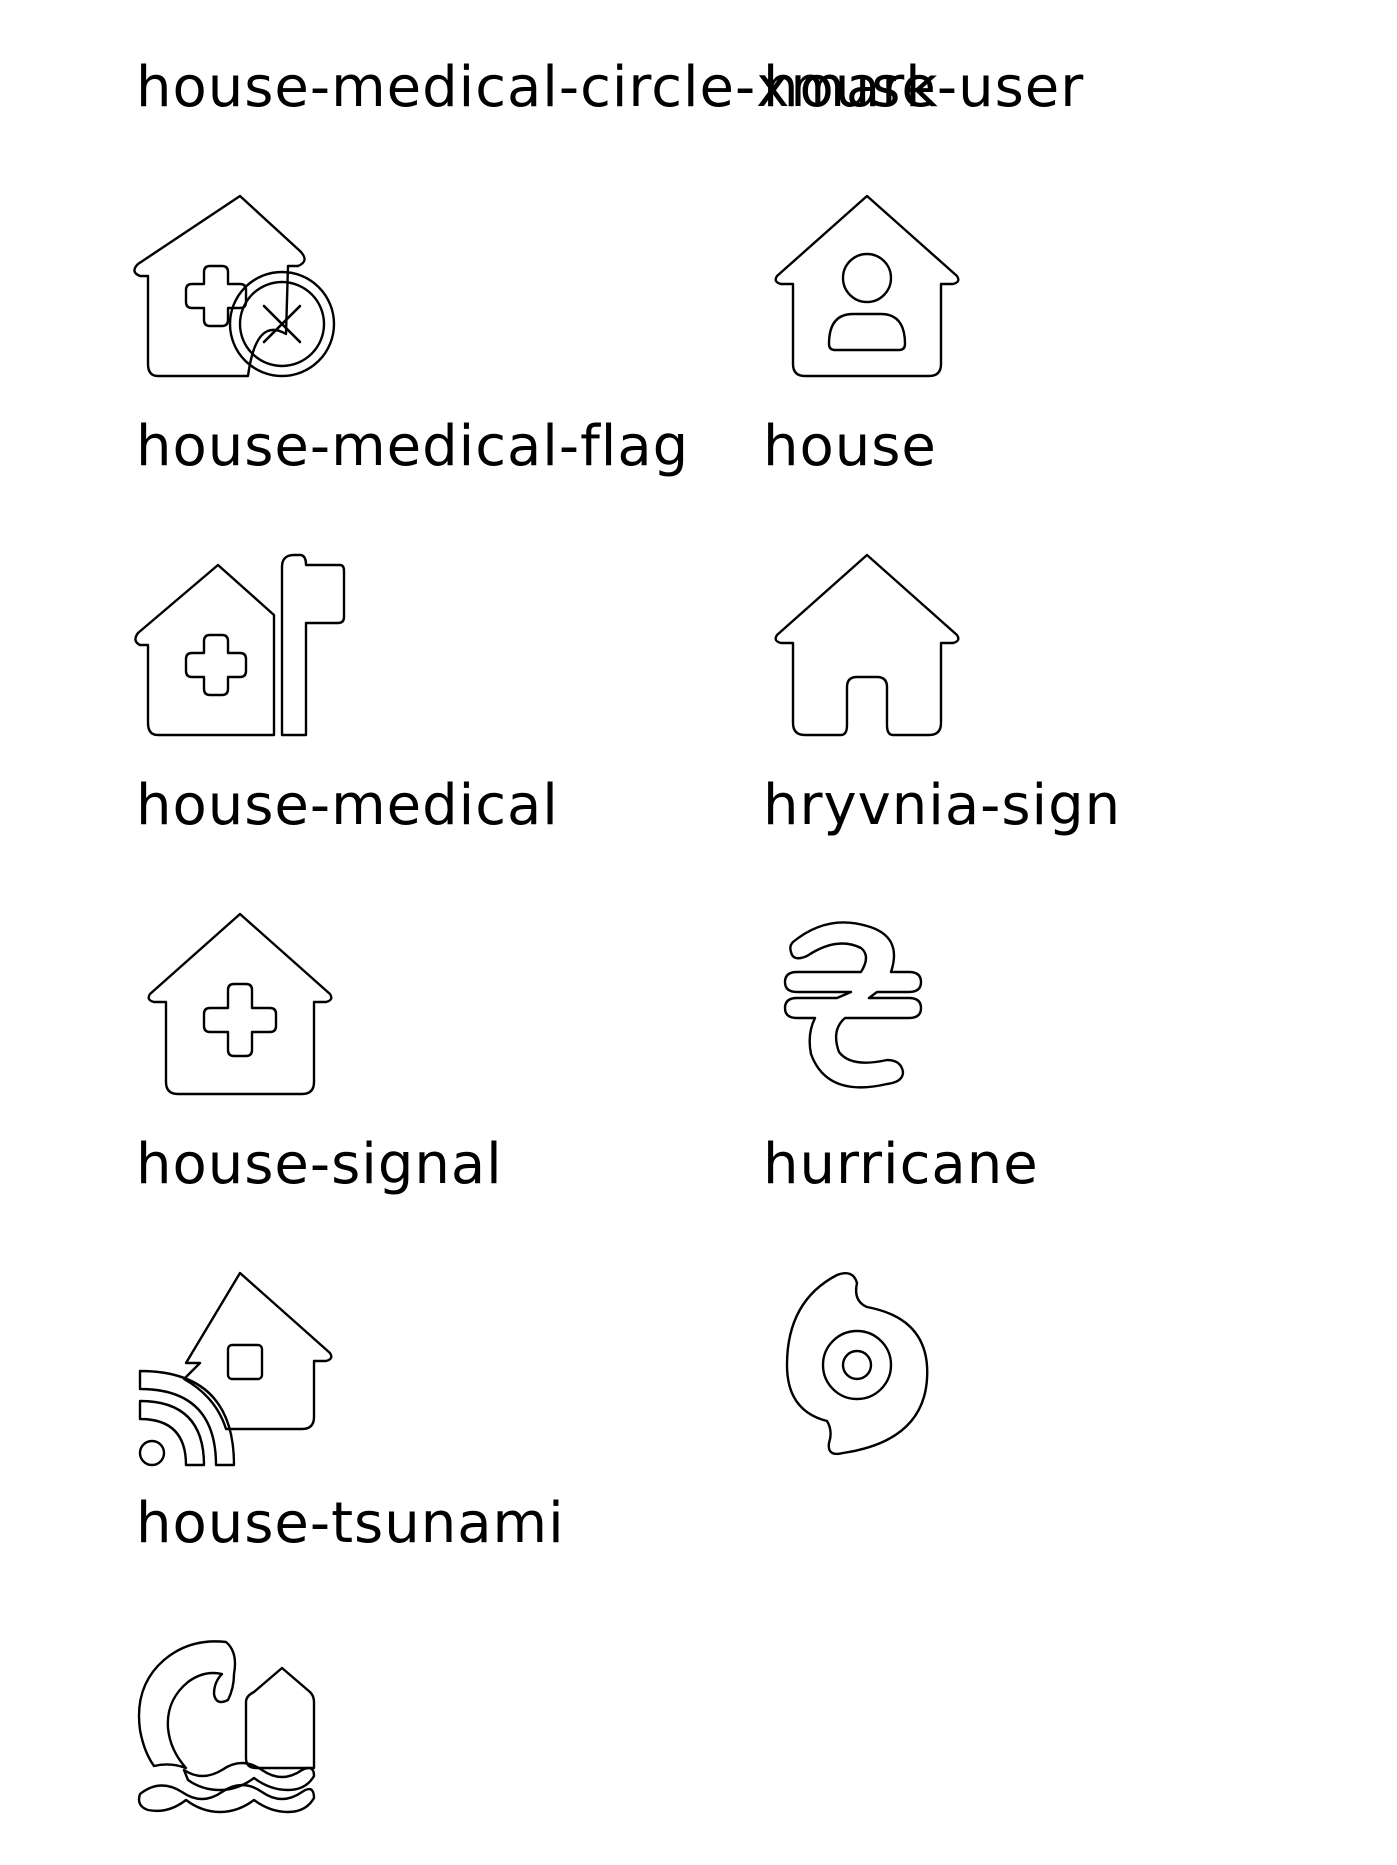 This screenshot has width=1397, height=1865. Describe the element at coordinates (867, 653) in the screenshot. I see `house-icon` at that location.